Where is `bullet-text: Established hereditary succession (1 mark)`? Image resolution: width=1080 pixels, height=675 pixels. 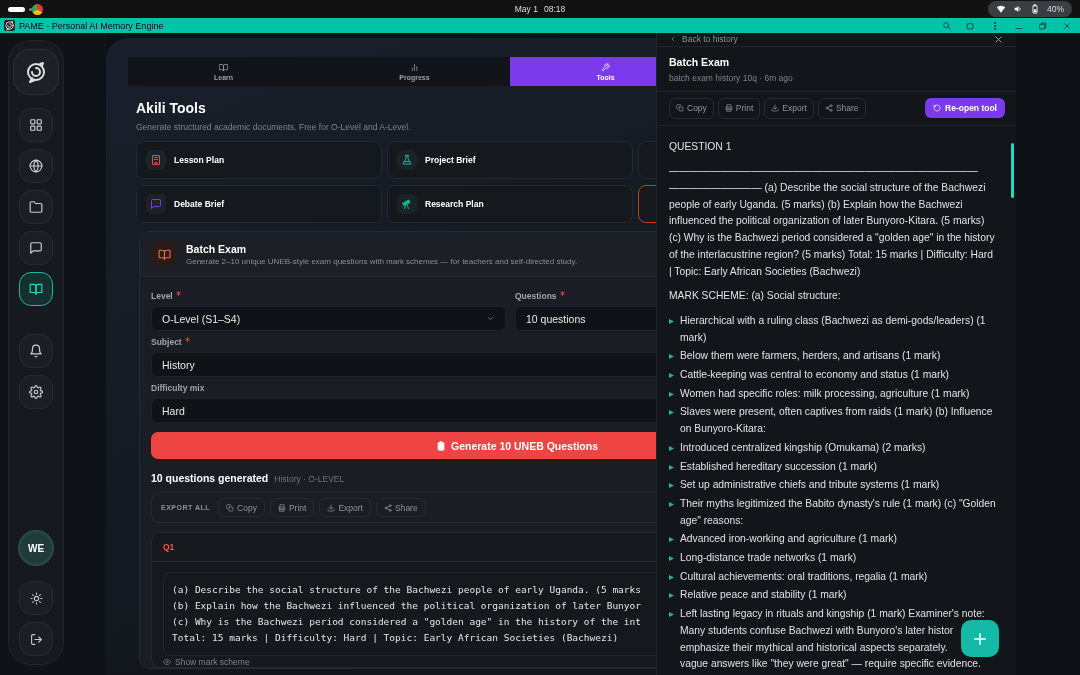
bullet-text: Established hereditary succession (1 mark) is located at coordinates (778, 466).